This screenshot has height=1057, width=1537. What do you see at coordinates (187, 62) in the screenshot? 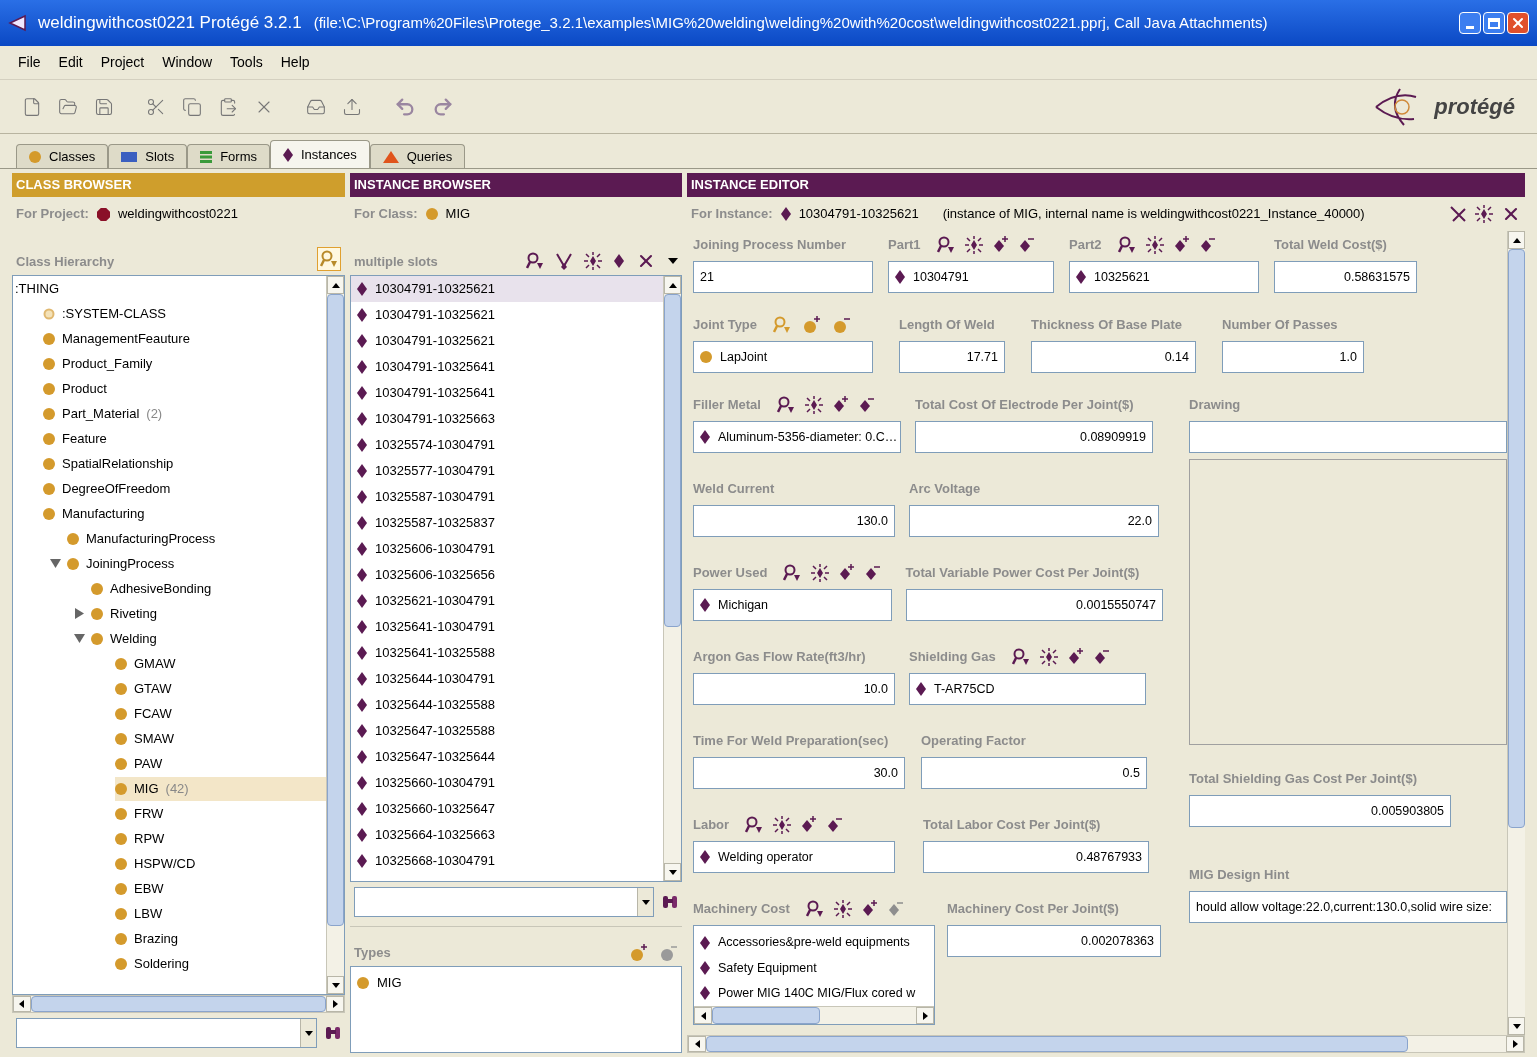
I see `menu-item: Window` at bounding box center [187, 62].